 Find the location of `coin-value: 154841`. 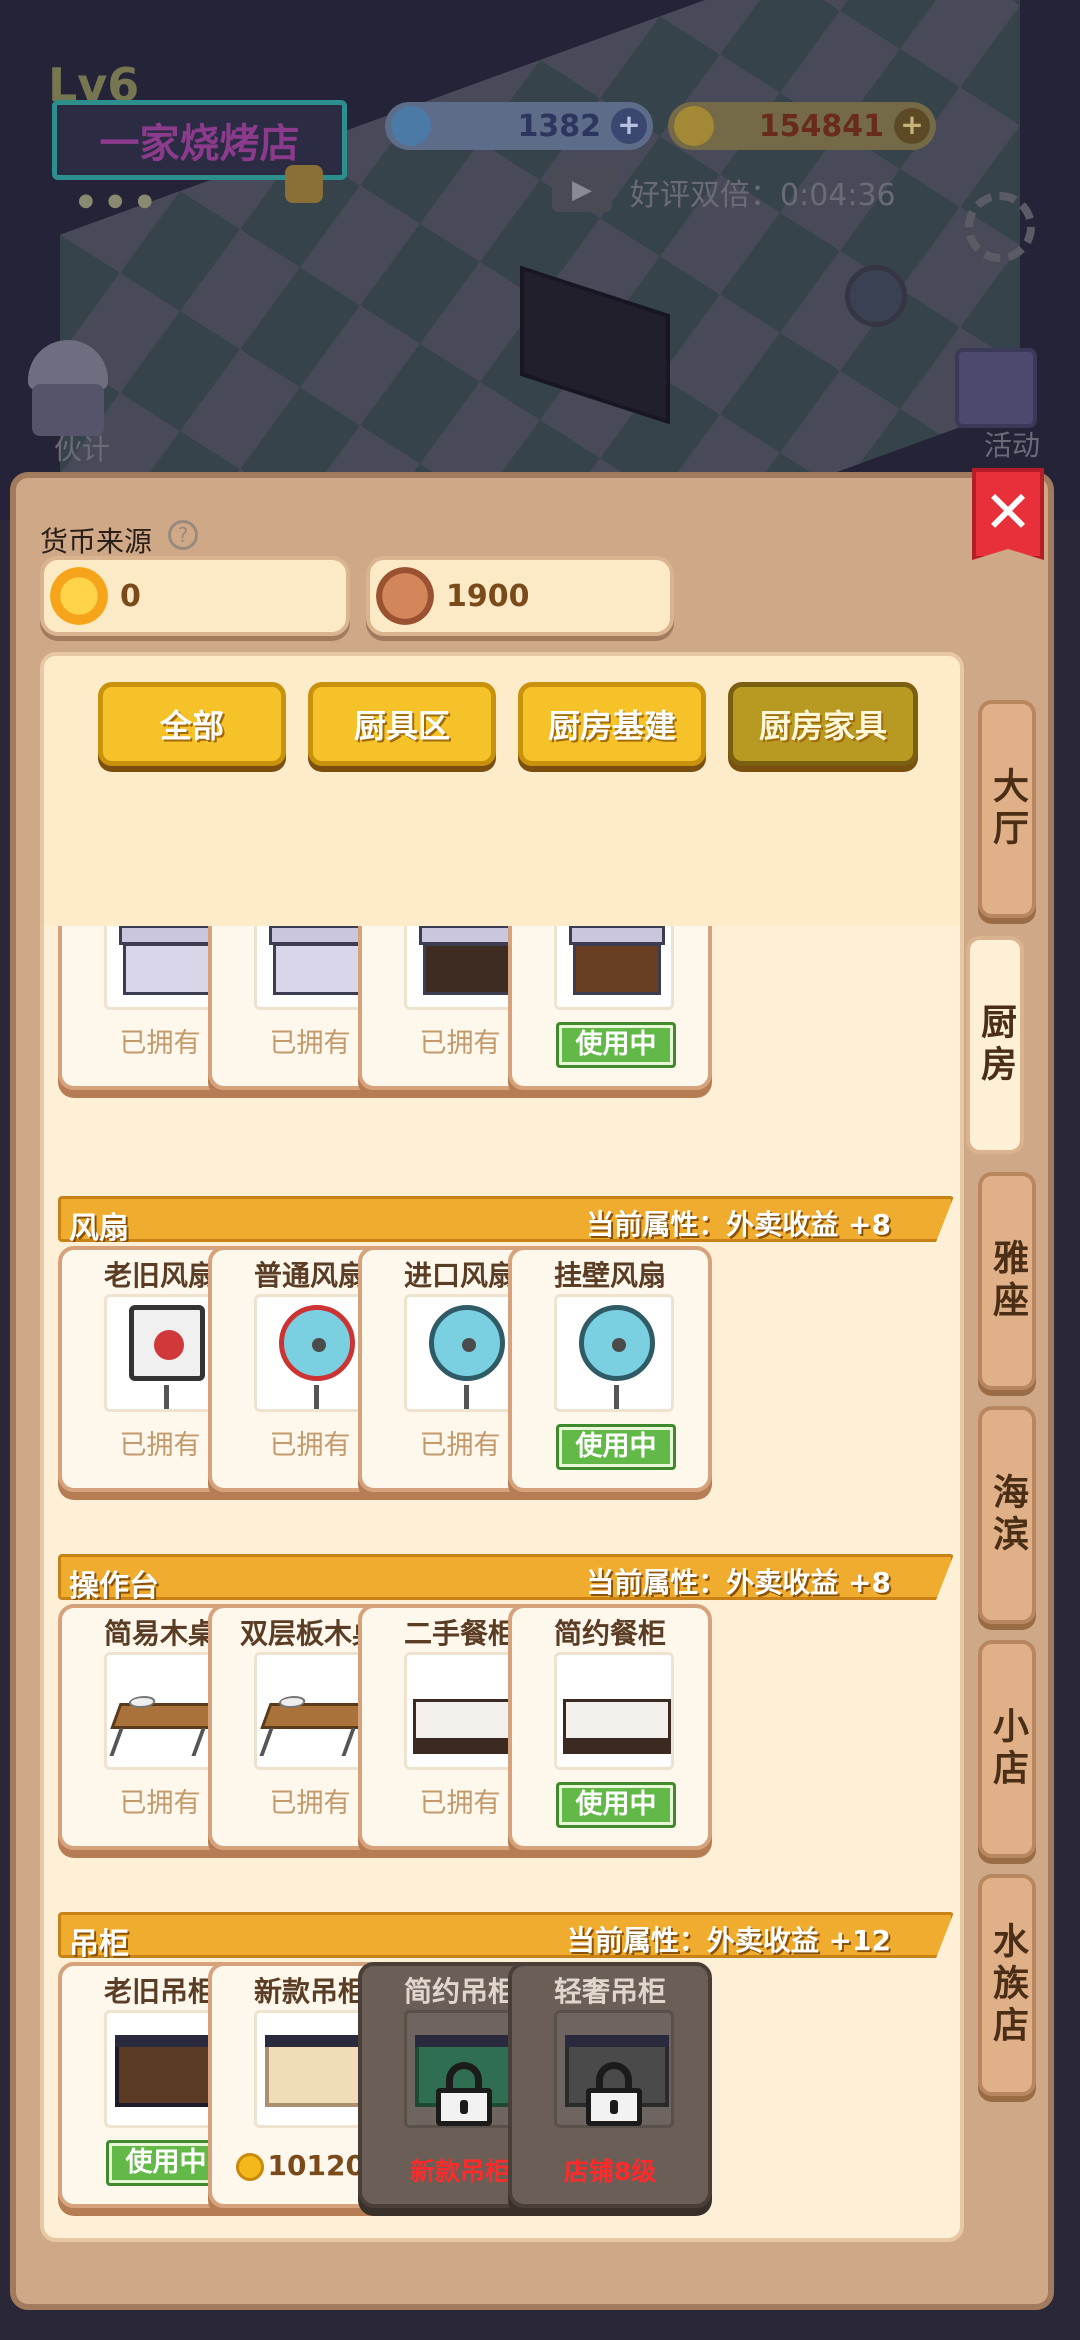

coin-value: 154841 is located at coordinates (821, 126).